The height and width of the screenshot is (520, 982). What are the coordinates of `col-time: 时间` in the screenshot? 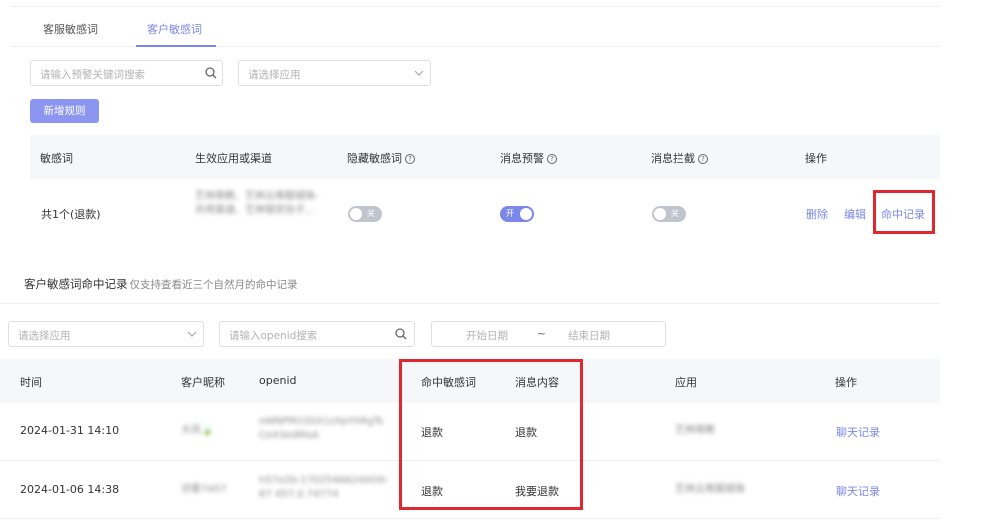 It's located at (31, 382).